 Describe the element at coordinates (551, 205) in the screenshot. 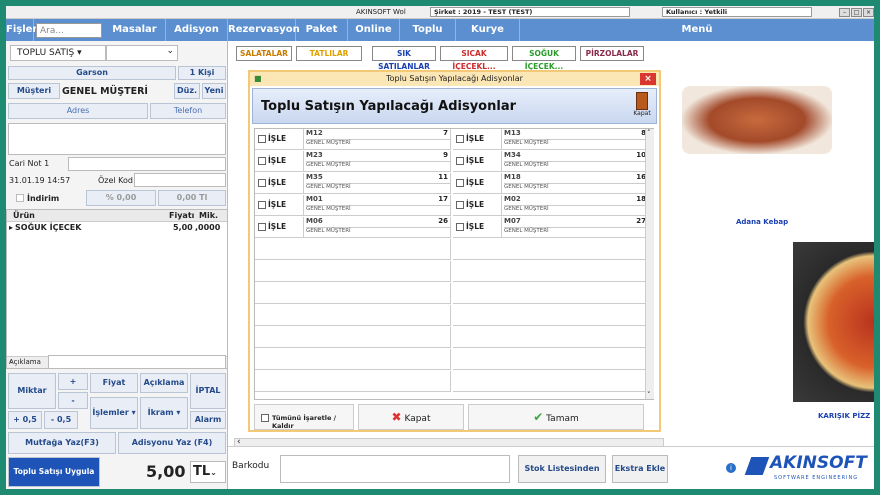

I see `adisyon-row: İŞLE M02 18 GENEL MÜŞTERİ` at that location.